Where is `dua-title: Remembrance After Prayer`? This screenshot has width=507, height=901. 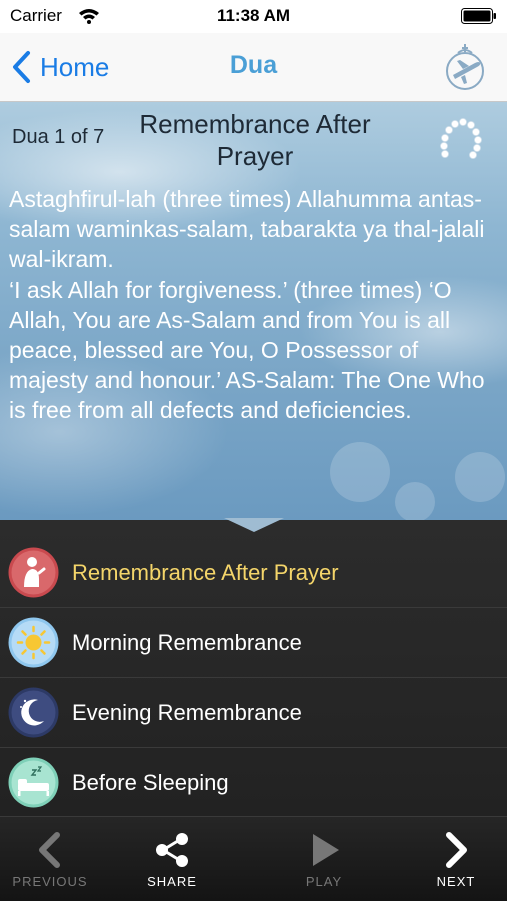 dua-title: Remembrance After Prayer is located at coordinates (255, 140).